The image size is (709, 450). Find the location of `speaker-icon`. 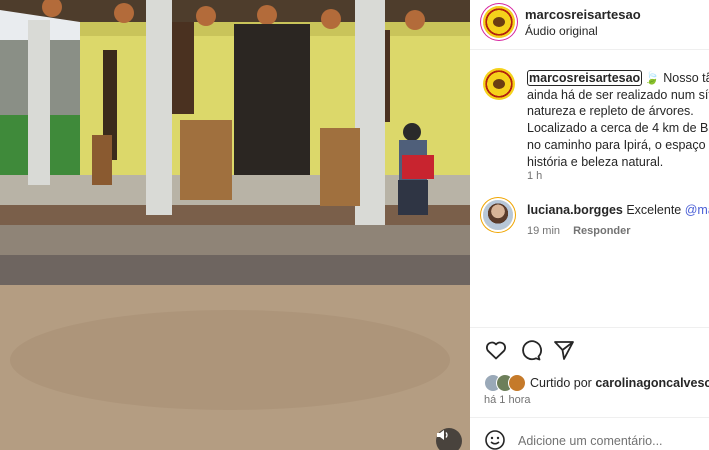

speaker-icon is located at coordinates (442, 435).